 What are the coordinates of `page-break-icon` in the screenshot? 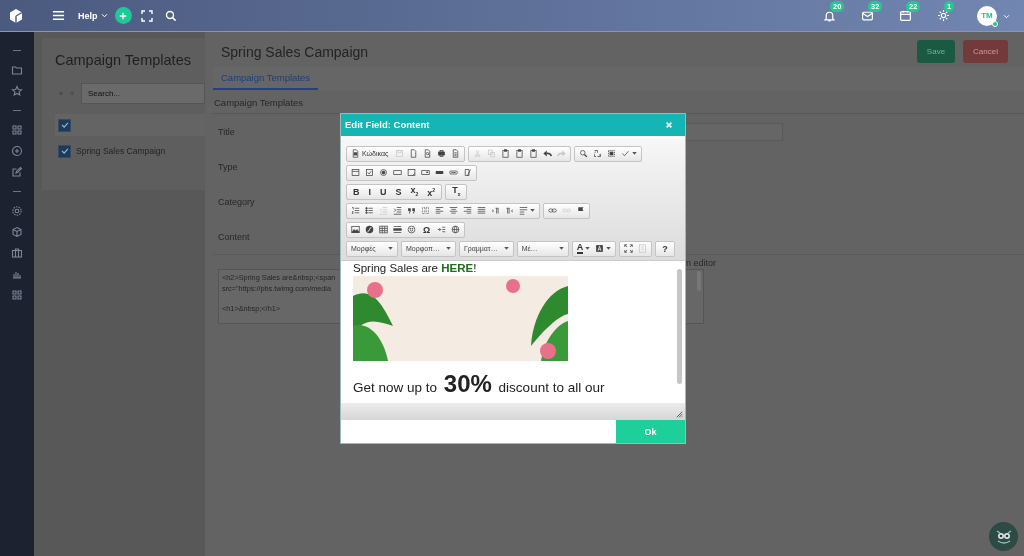 It's located at (442, 230).